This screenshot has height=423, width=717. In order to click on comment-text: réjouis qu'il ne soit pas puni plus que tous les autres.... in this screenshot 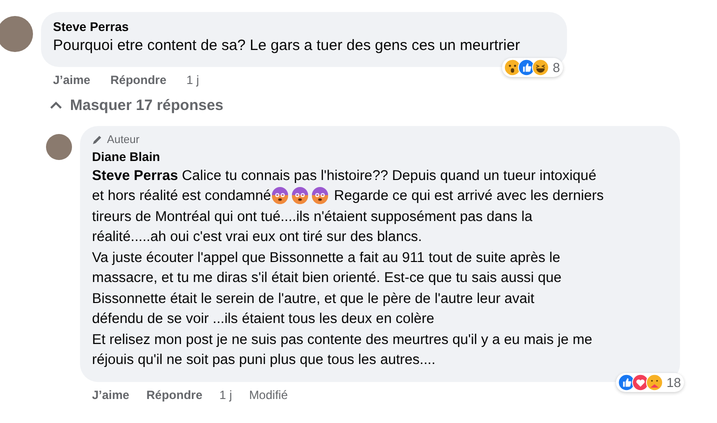, I will do `click(264, 360)`.